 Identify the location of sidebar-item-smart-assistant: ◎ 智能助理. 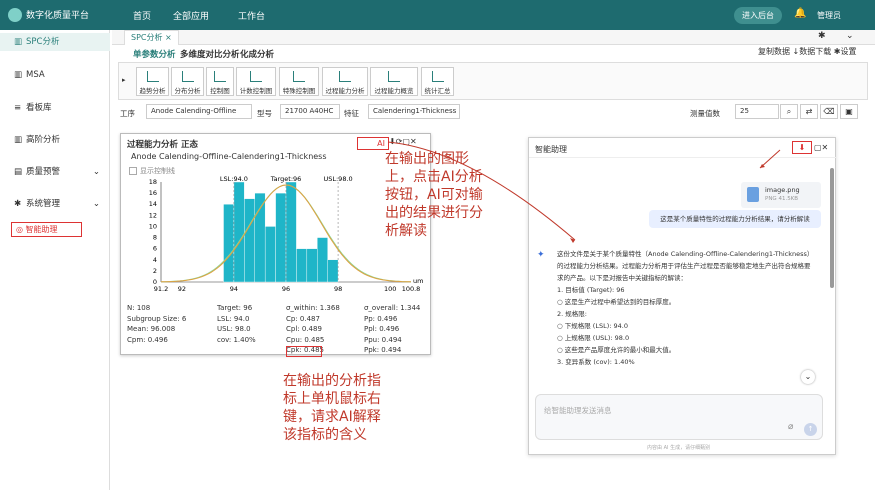
(46, 229).